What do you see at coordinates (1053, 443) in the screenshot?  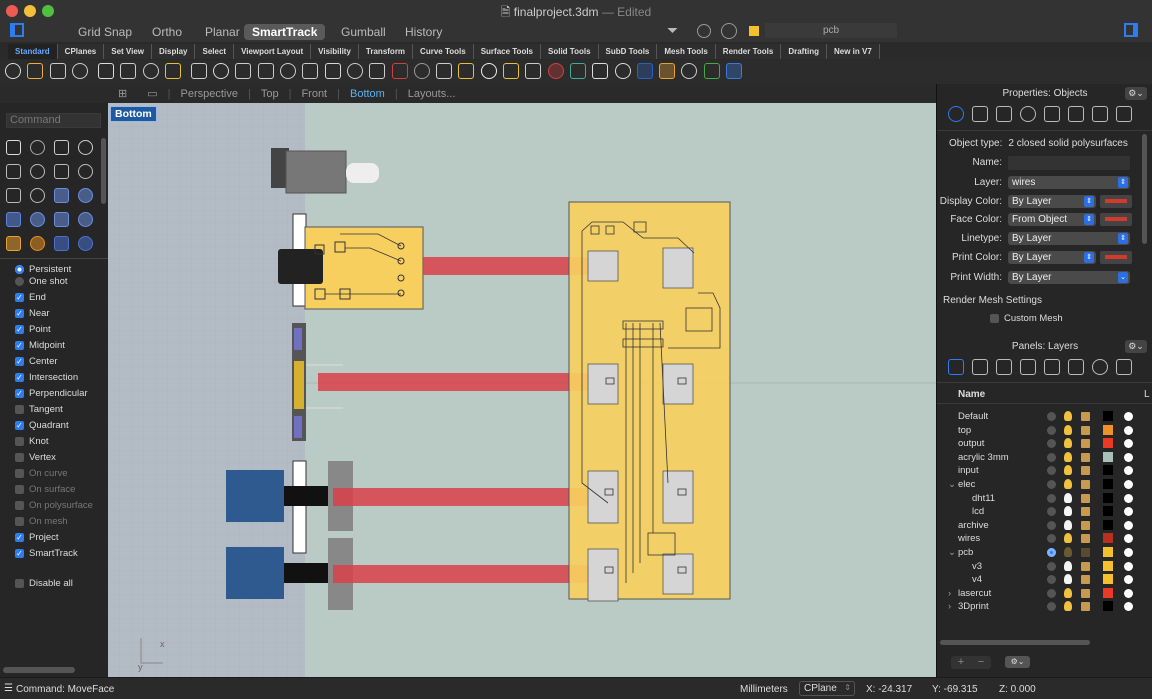 I see `layer-row: output` at bounding box center [1053, 443].